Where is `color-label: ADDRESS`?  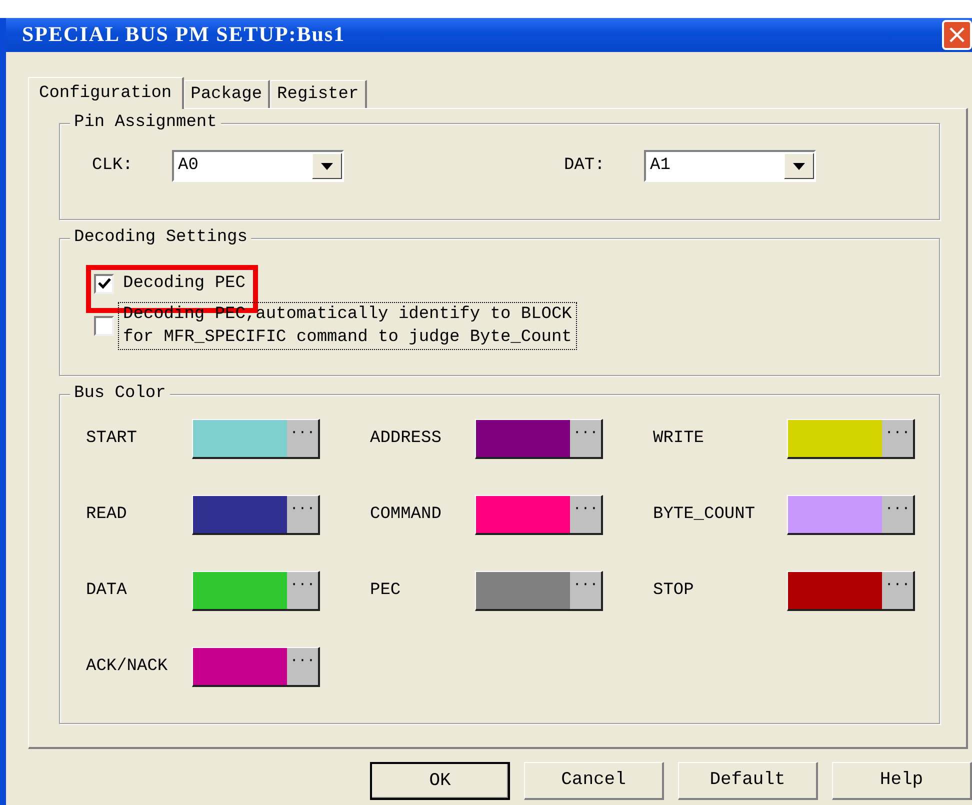 color-label: ADDRESS is located at coordinates (406, 439).